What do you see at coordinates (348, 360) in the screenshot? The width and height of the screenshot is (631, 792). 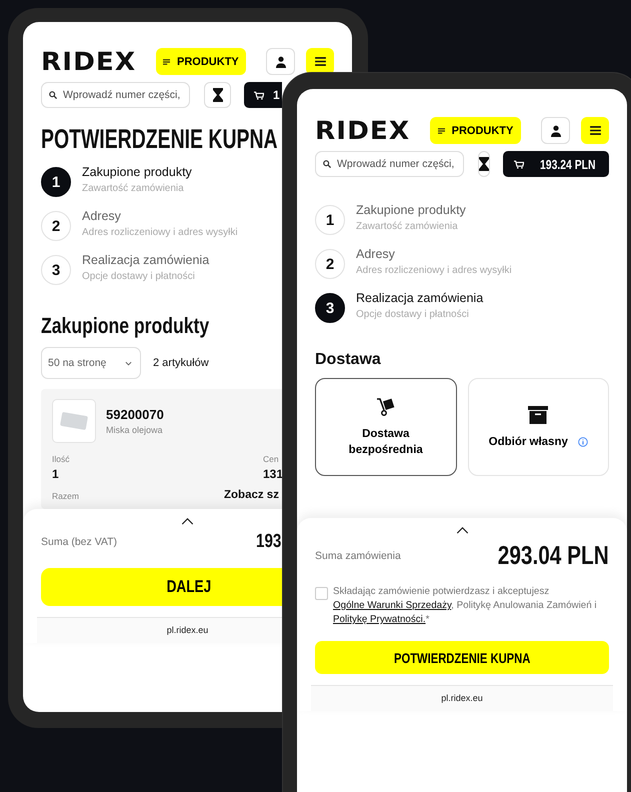 I see `section-title: Dostawa` at bounding box center [348, 360].